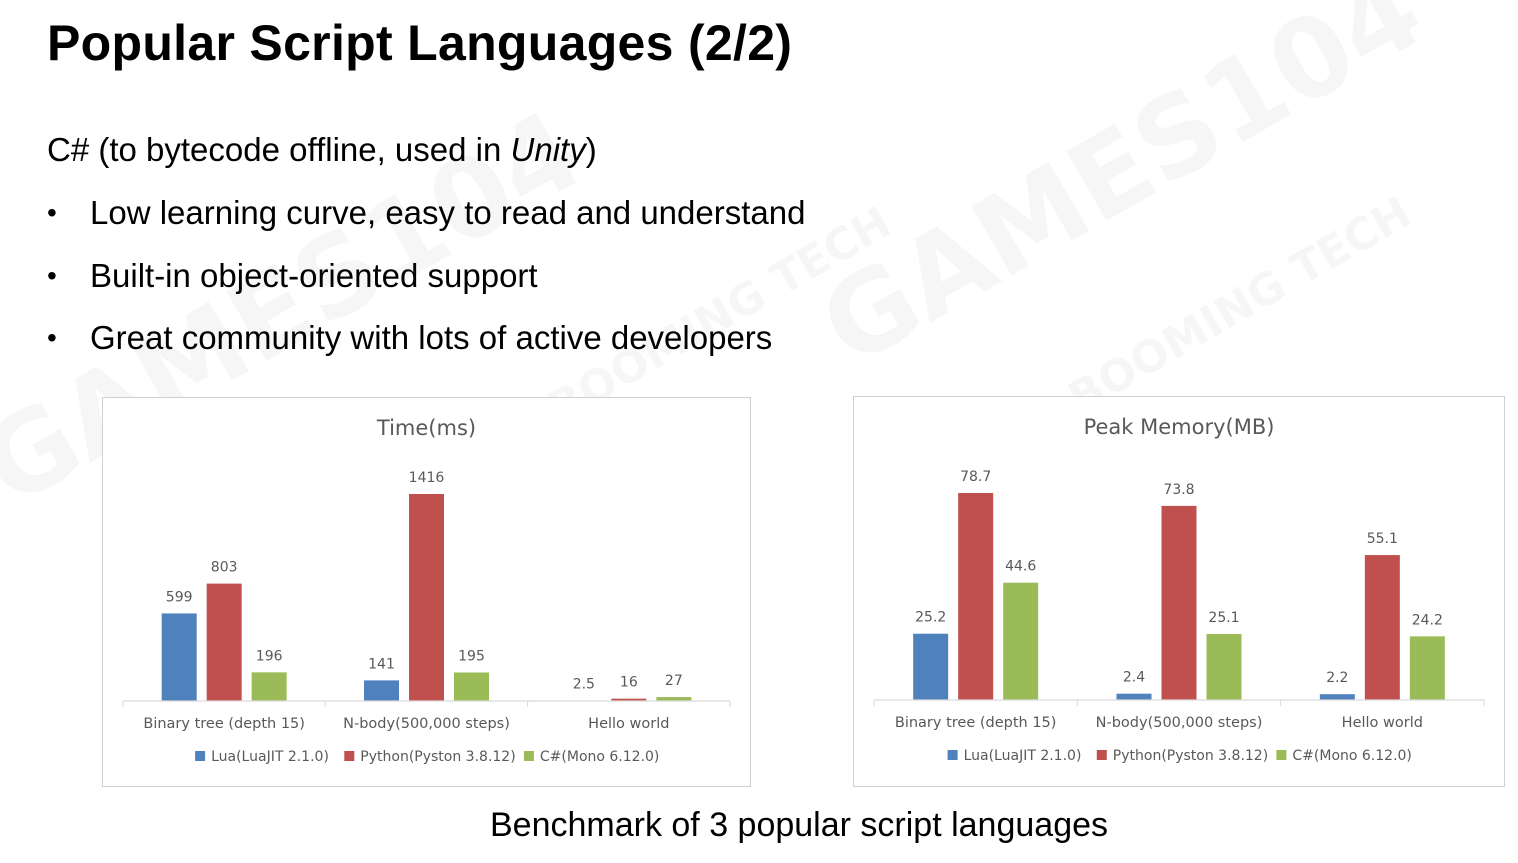 The height and width of the screenshot is (863, 1518). Describe the element at coordinates (269, 656) in the screenshot. I see `data-label: 196` at that location.